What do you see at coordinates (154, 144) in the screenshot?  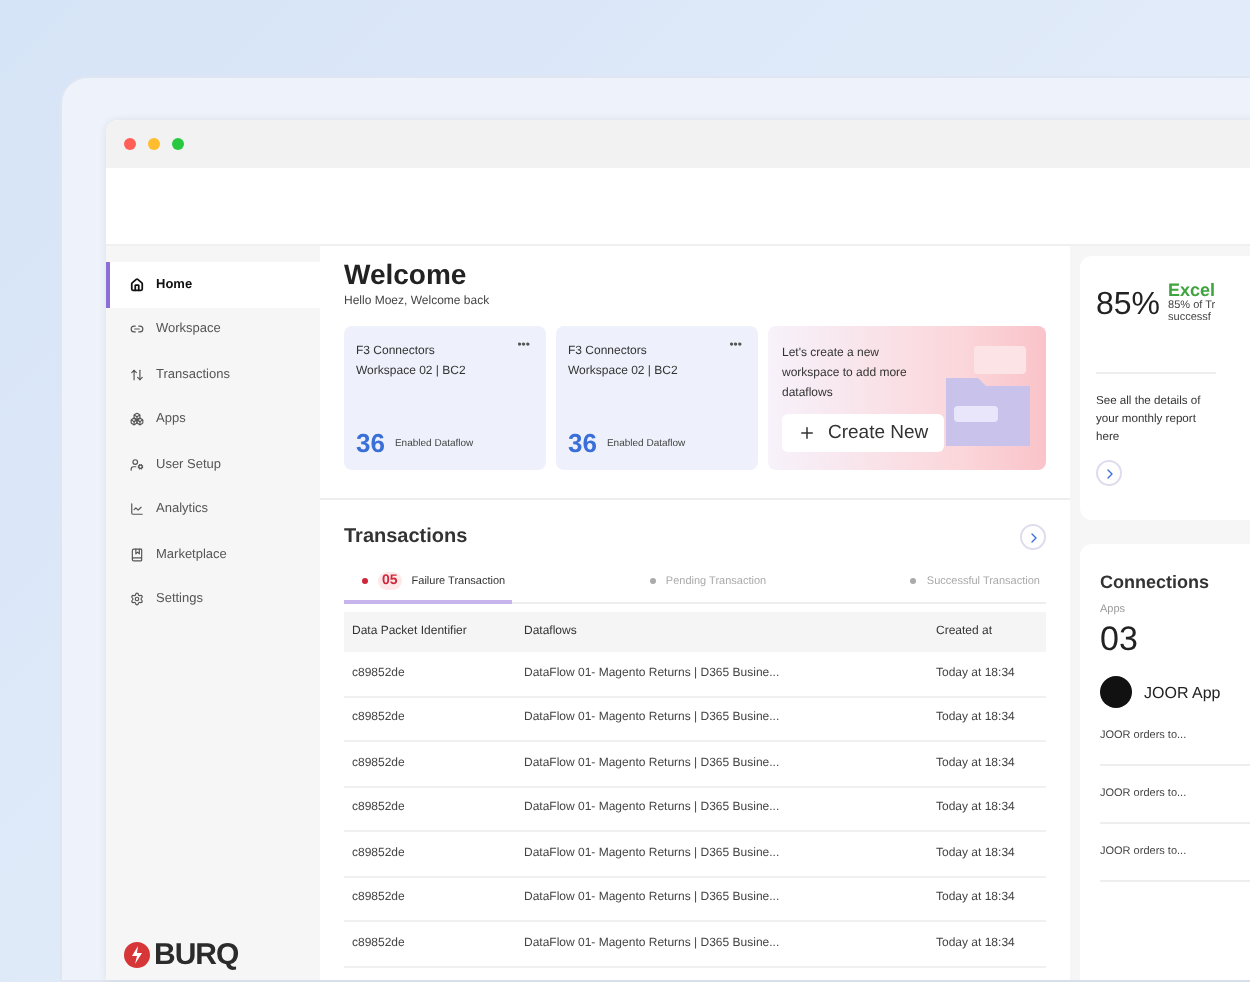 I see `minimize-dot-icon` at bounding box center [154, 144].